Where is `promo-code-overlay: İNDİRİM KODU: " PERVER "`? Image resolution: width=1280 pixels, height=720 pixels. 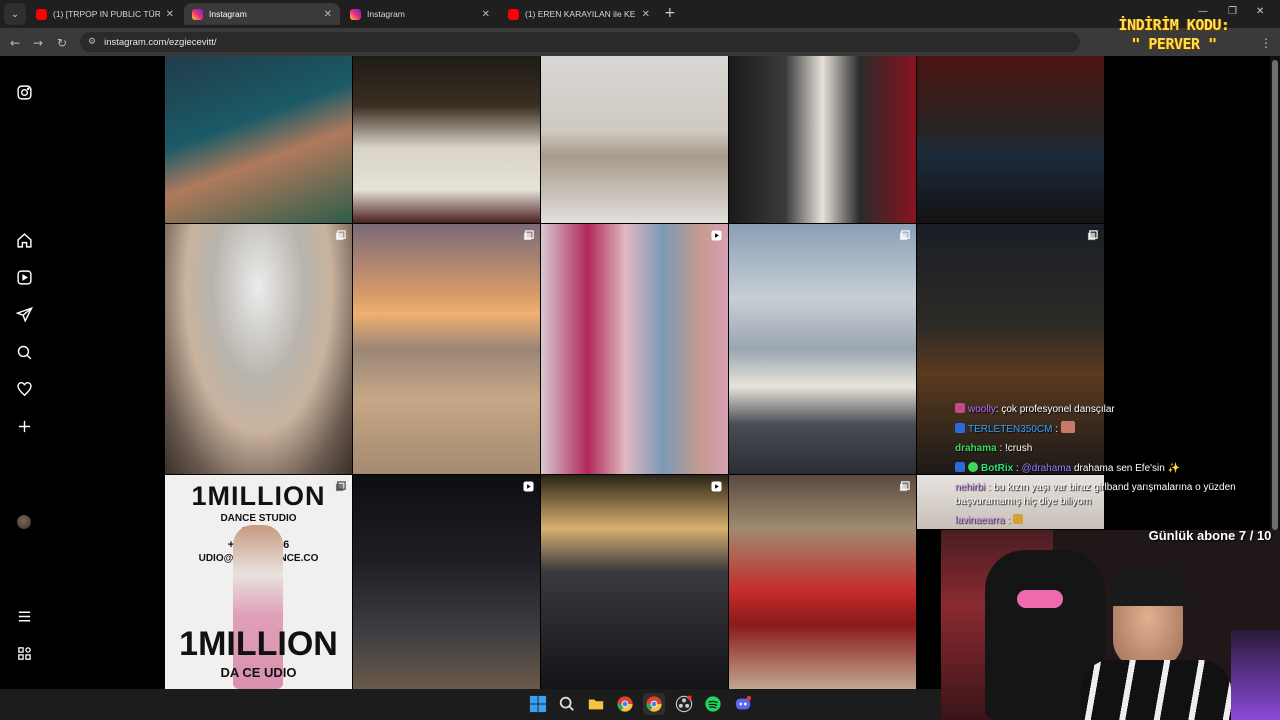
promo-code-overlay: İNDİRİM KODU: " PERVER " is located at coordinates (1174, 34).